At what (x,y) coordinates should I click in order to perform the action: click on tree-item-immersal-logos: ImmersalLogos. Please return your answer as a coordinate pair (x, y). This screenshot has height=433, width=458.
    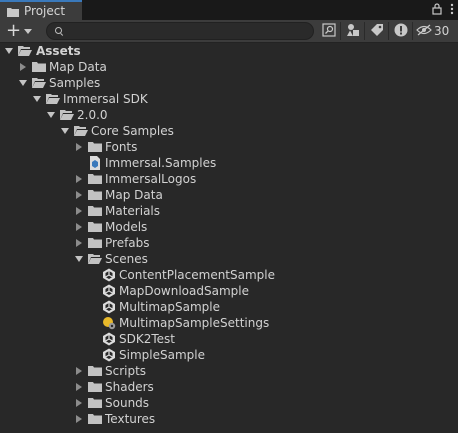
    Looking at the image, I should click on (229, 179).